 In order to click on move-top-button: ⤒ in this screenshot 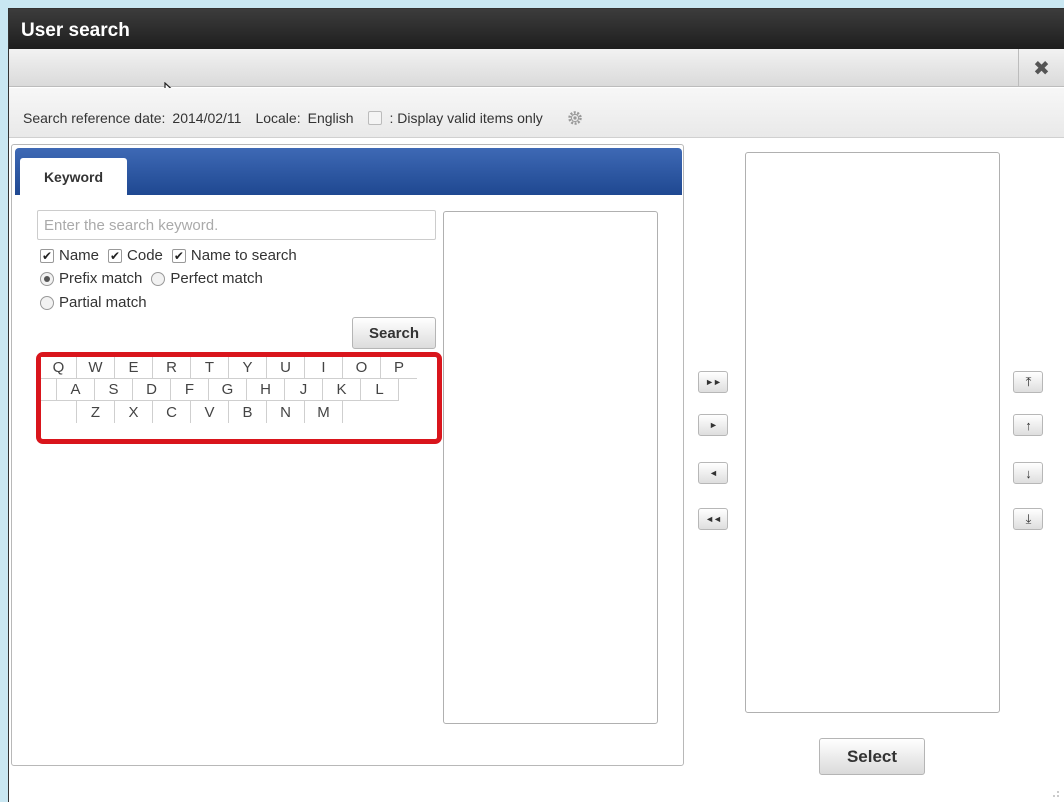, I will do `click(1028, 382)`.